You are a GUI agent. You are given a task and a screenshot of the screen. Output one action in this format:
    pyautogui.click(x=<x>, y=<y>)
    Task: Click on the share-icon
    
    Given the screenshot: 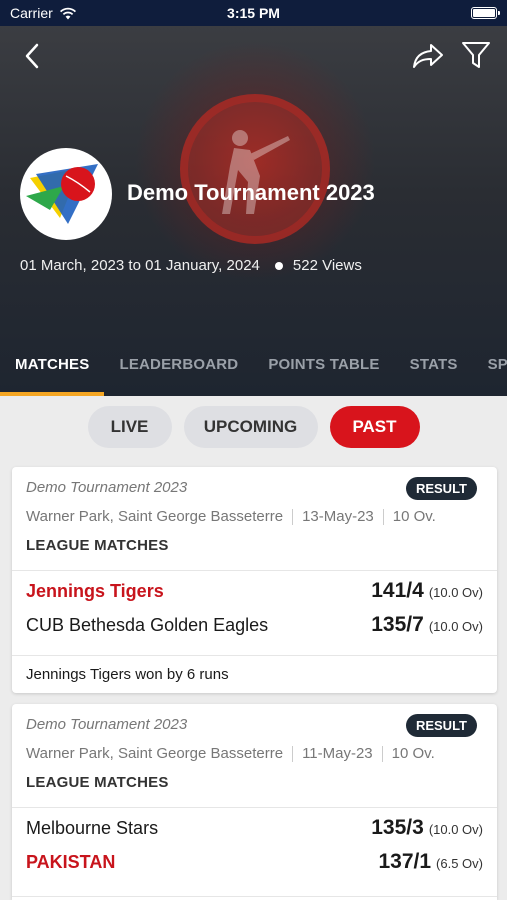 What is the action you would take?
    pyautogui.click(x=428, y=56)
    